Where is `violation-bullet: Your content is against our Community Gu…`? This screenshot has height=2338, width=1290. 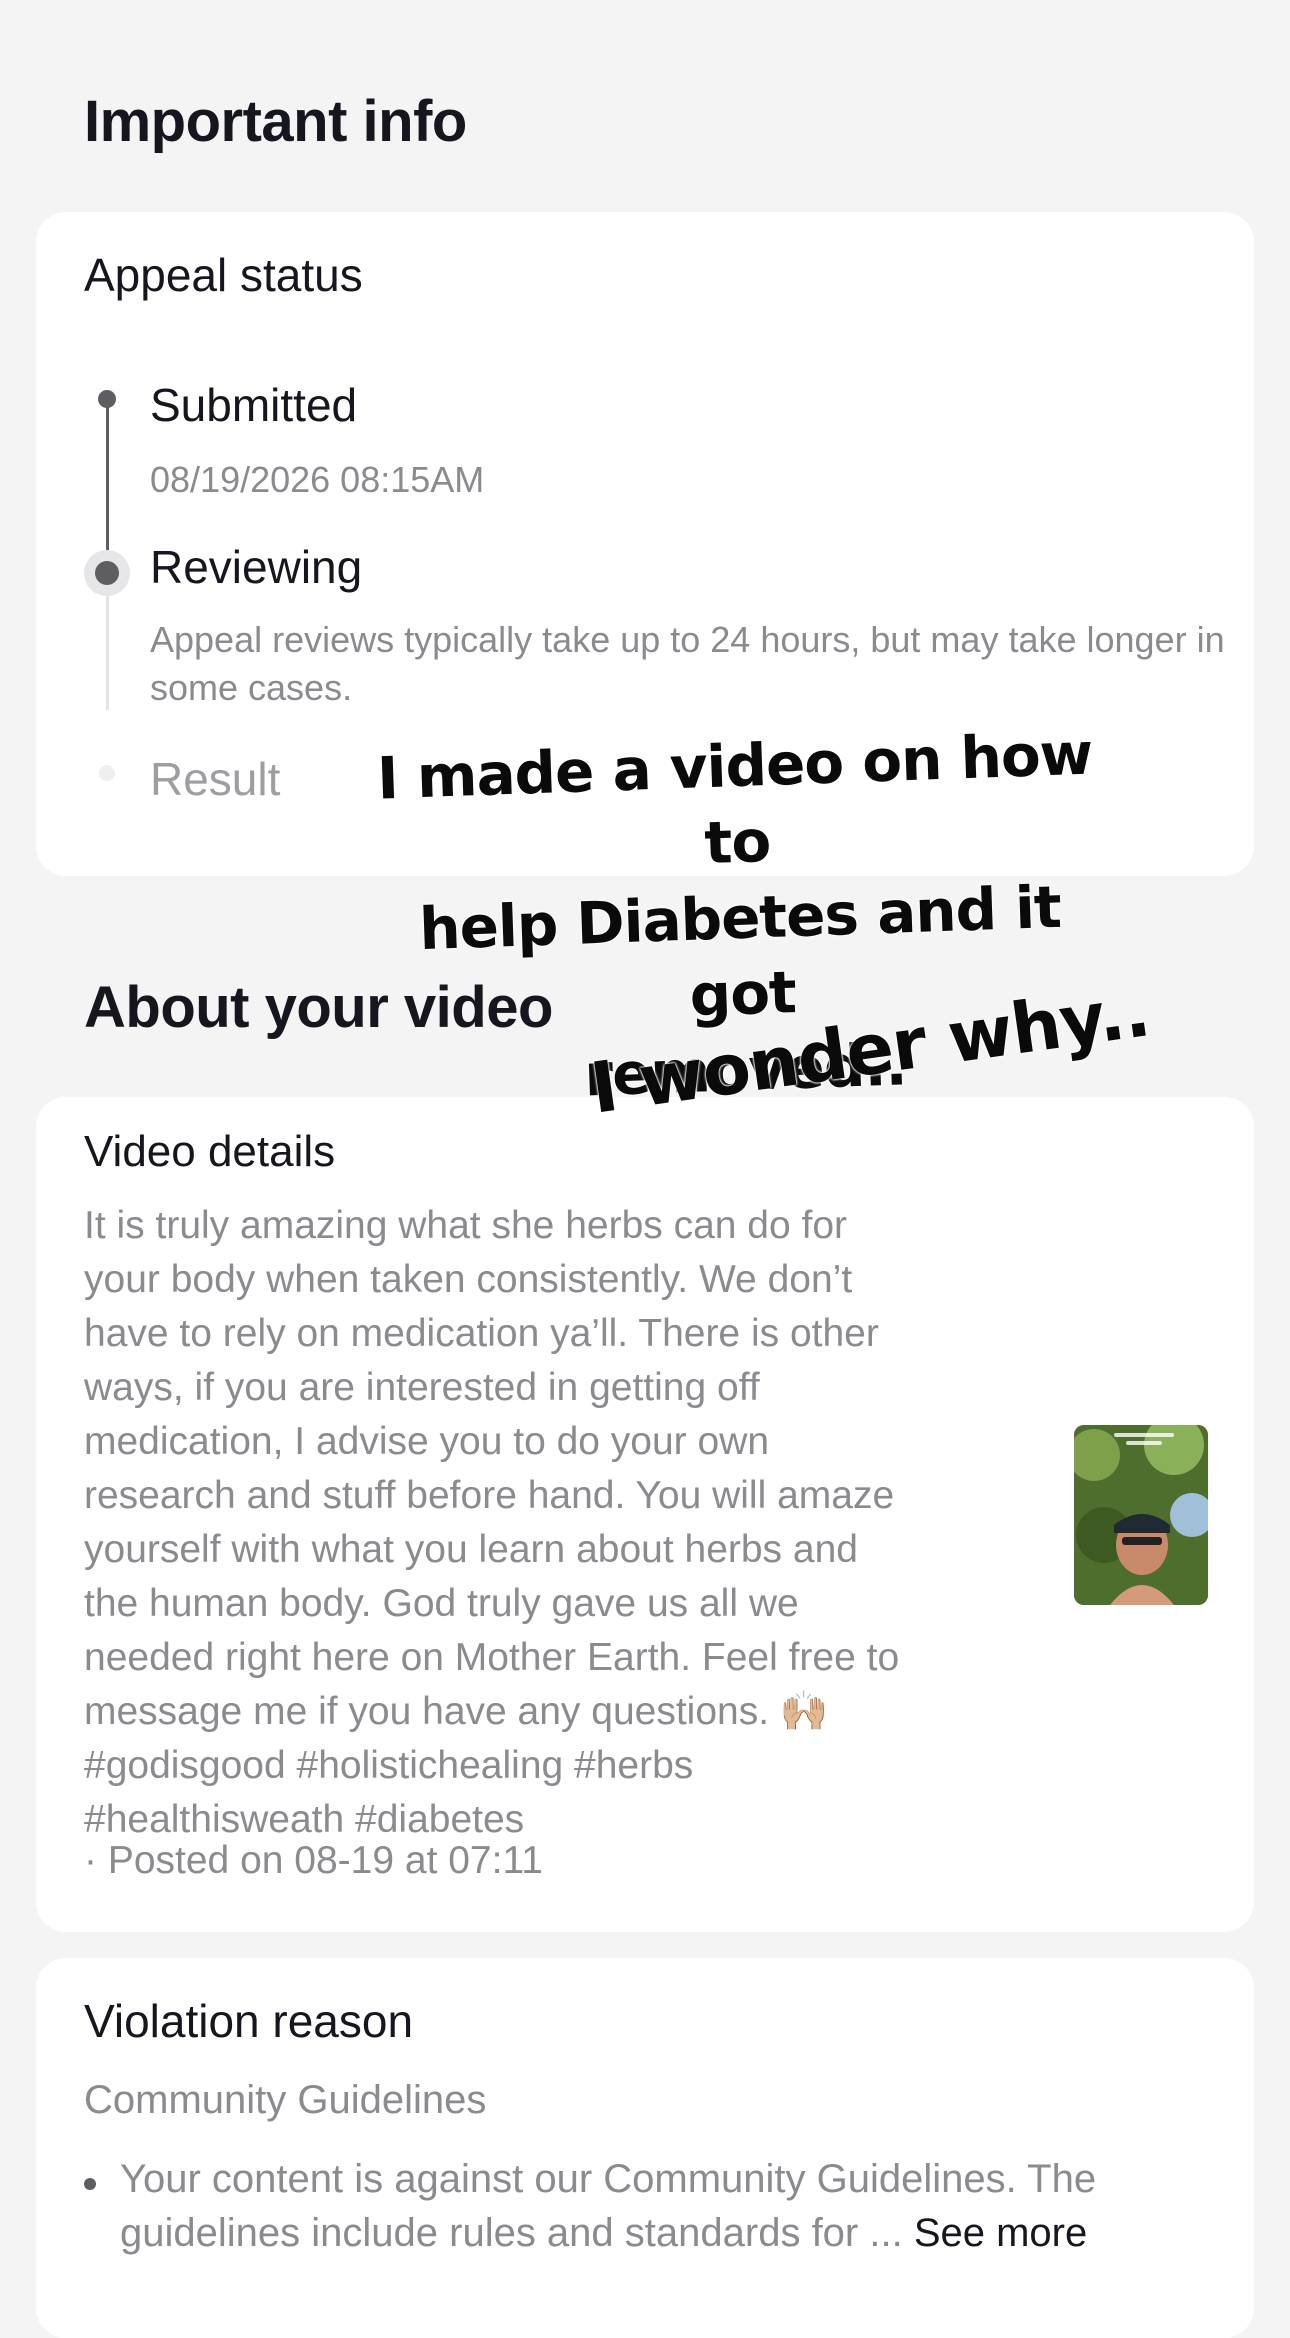 violation-bullet: Your content is against our Community Gu… is located at coordinates (675, 2206).